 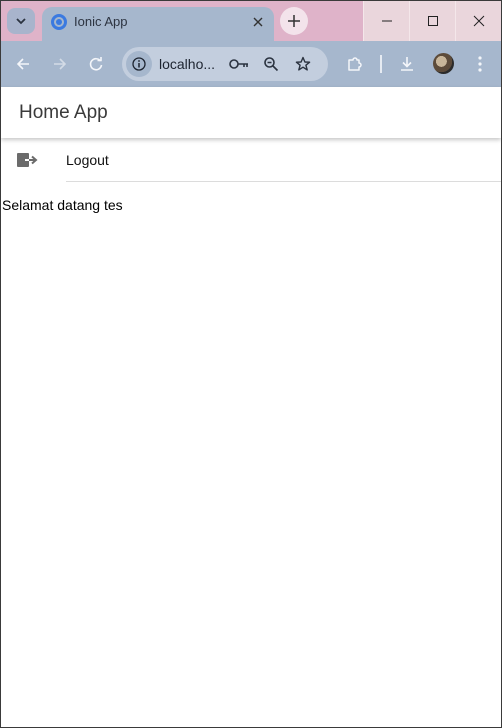 I want to click on tab-title: Ionic App, so click(x=101, y=21).